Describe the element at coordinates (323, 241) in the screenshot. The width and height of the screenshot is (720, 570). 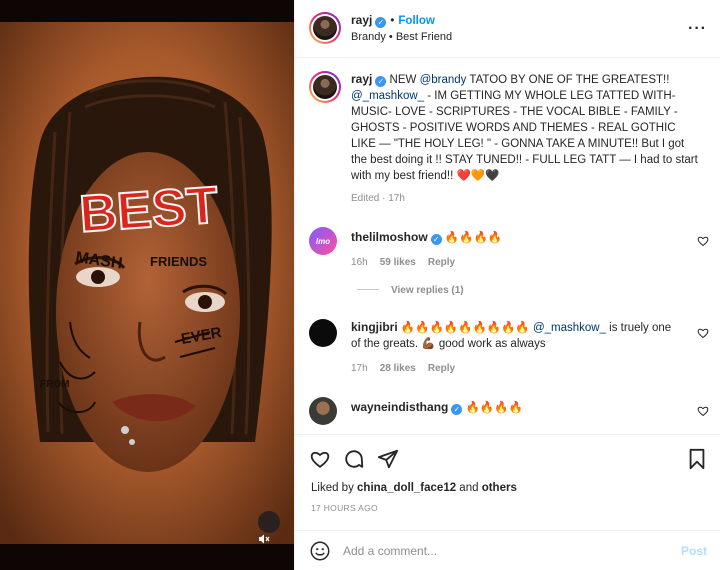
I see `avatar: lmo` at that location.